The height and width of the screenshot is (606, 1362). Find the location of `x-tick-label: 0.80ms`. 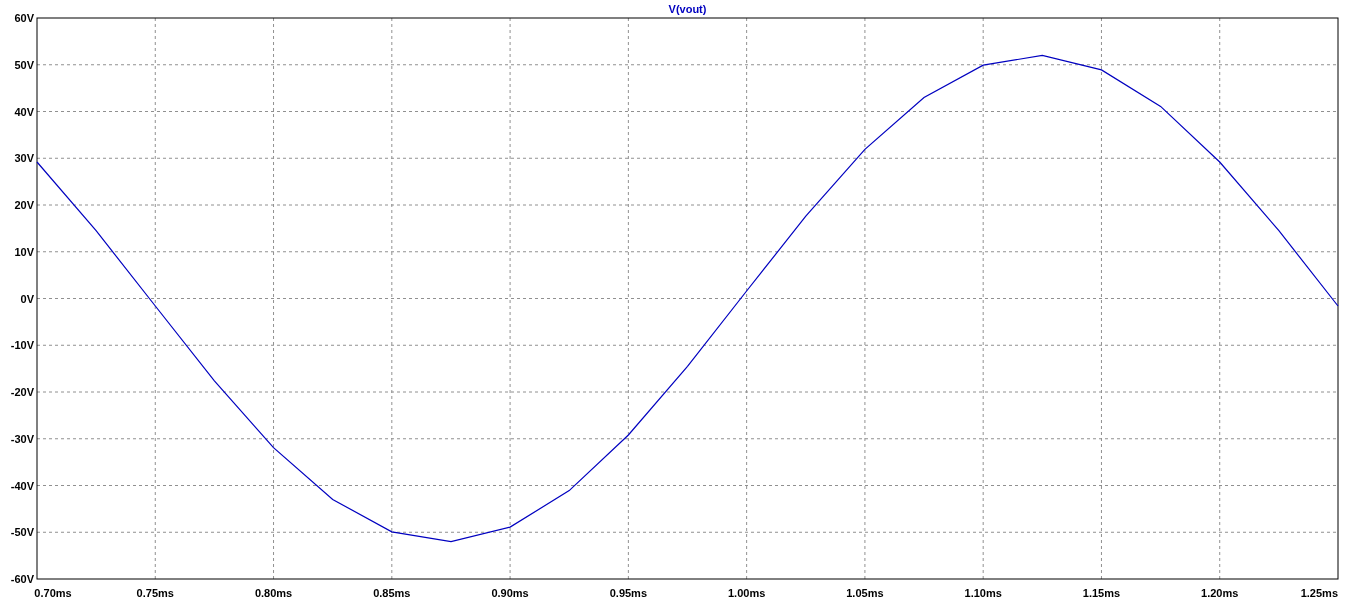

x-tick-label: 0.80ms is located at coordinates (273, 593).